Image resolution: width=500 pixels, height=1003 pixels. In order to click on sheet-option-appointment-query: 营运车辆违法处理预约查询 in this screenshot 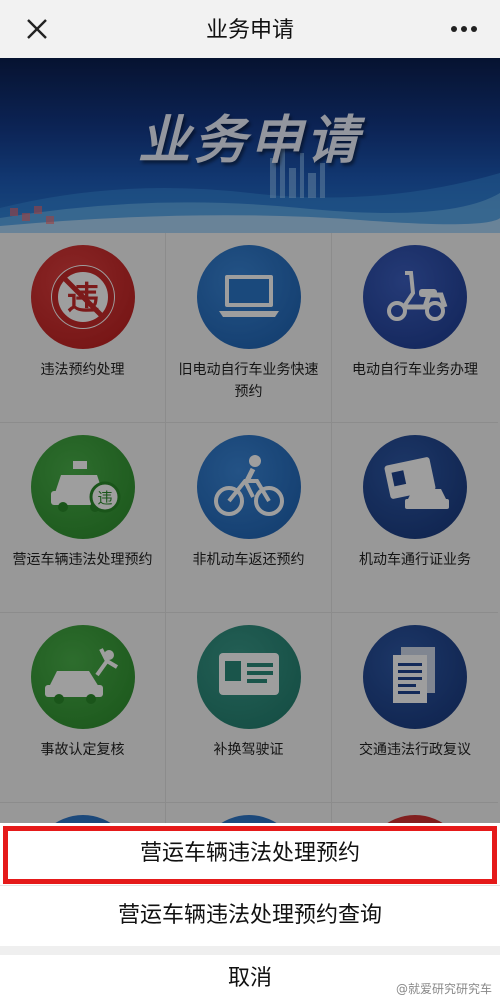, I will do `click(250, 916)`.